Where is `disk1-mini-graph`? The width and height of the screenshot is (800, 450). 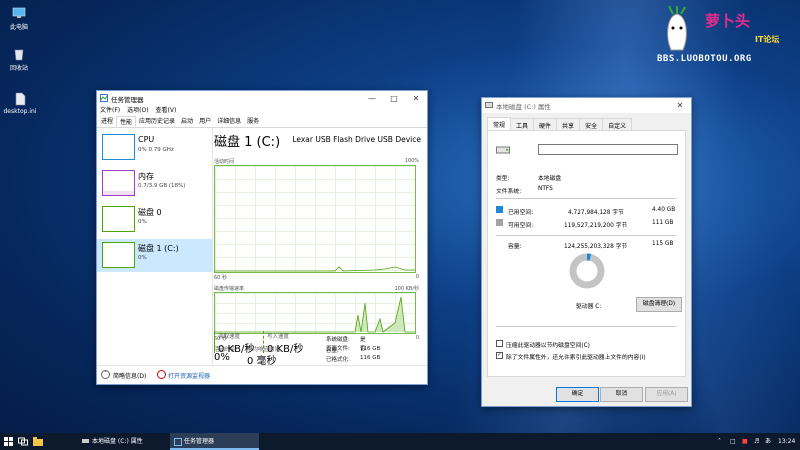 disk1-mini-graph is located at coordinates (118, 255).